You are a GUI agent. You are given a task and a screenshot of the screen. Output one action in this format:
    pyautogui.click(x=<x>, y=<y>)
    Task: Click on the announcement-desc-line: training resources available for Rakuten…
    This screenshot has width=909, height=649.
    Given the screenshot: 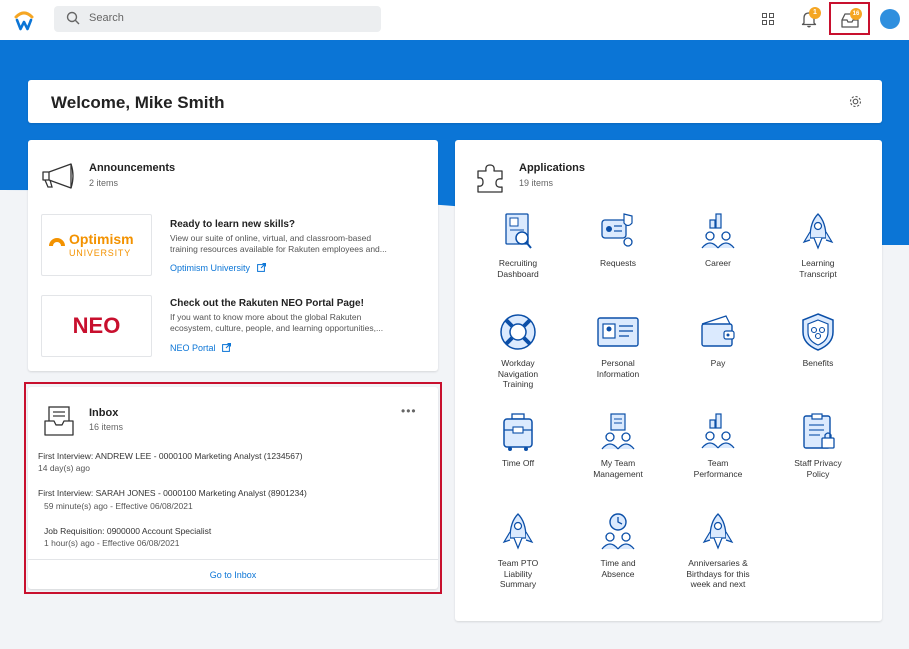 What is the action you would take?
    pyautogui.click(x=278, y=249)
    